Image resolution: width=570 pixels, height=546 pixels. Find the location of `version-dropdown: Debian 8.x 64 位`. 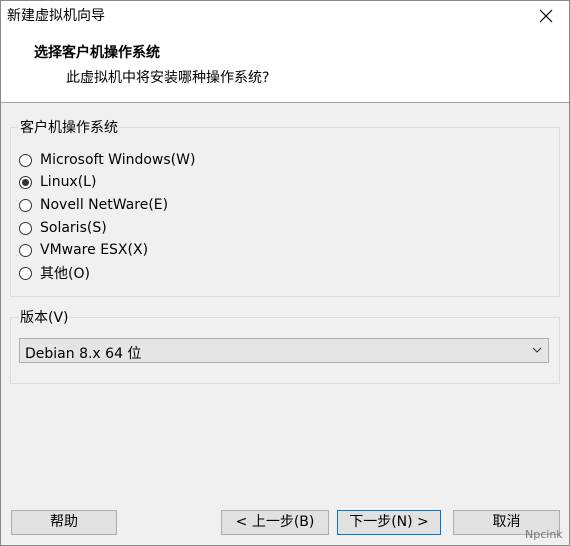

version-dropdown: Debian 8.x 64 位 is located at coordinates (284, 350).